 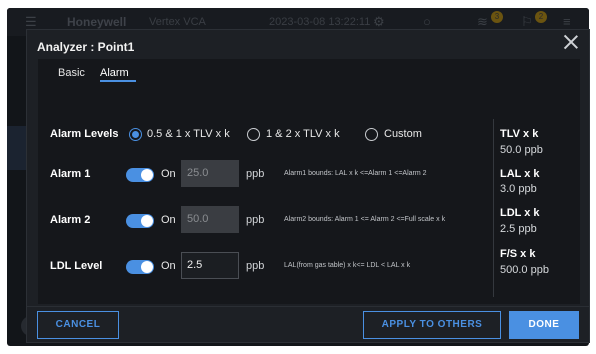 I want to click on list-icon: ≡, so click(x=567, y=21).